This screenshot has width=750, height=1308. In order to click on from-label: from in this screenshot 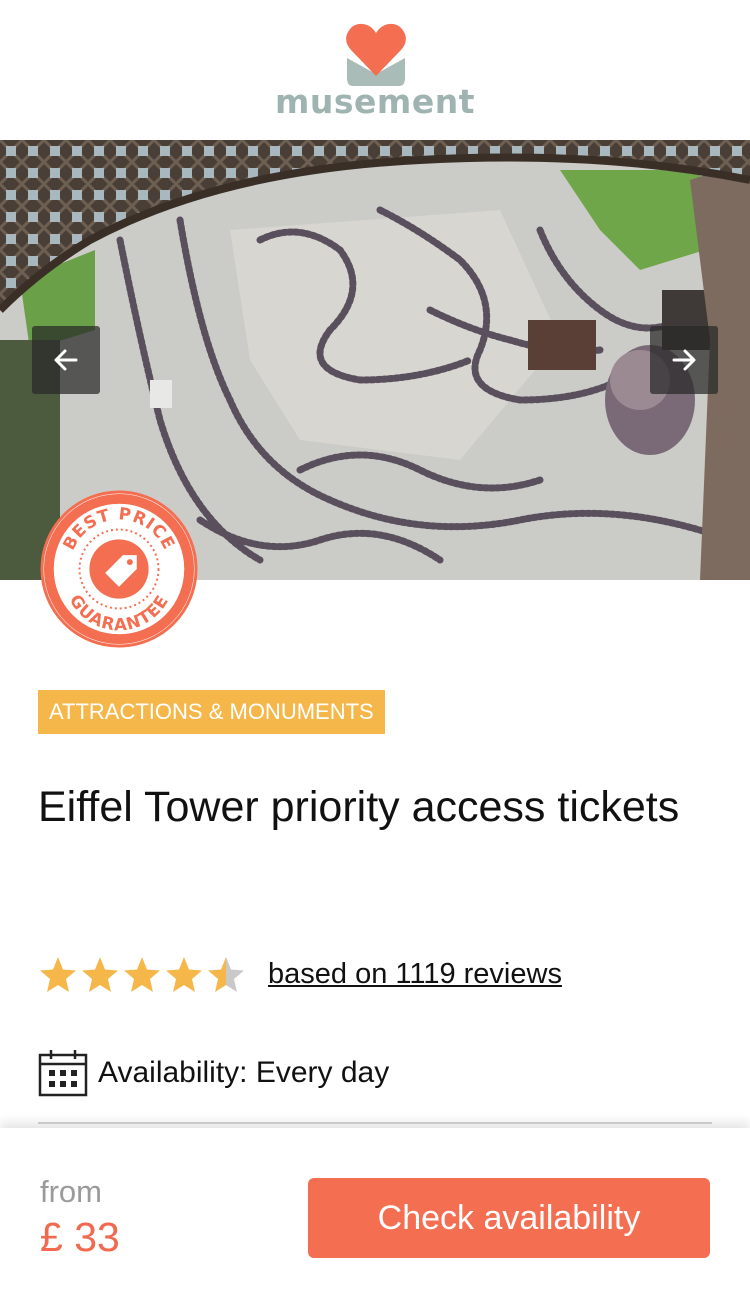, I will do `click(71, 1191)`.